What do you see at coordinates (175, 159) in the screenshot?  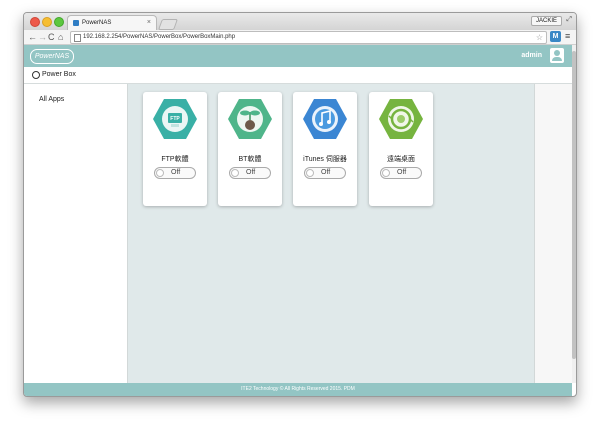 I see `app-name: FTP軟體` at bounding box center [175, 159].